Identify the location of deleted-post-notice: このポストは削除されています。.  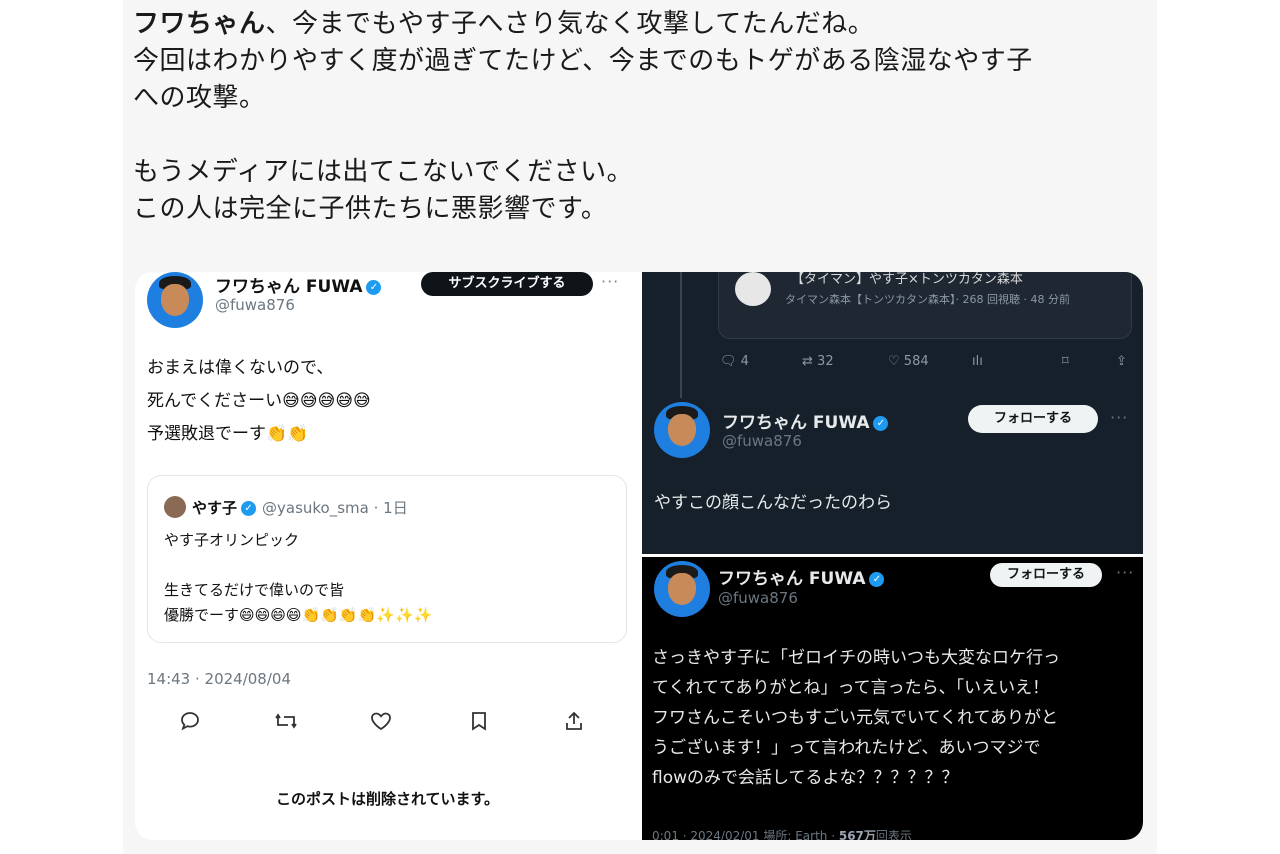
(387, 799).